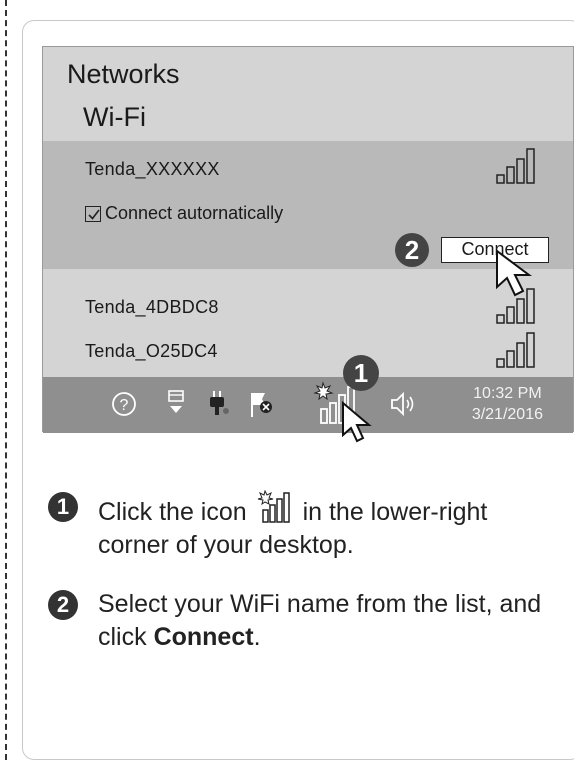  What do you see at coordinates (273, 506) in the screenshot?
I see `wifi-signal-icon` at bounding box center [273, 506].